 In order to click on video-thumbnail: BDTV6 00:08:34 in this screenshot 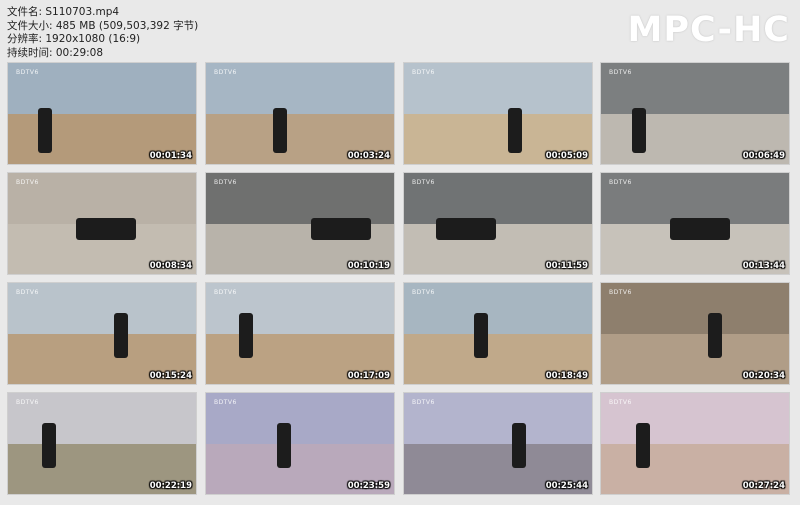, I will do `click(102, 223)`.